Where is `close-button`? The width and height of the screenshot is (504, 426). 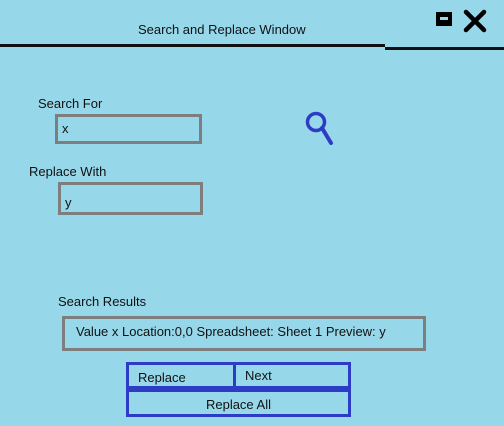
close-button is located at coordinates (475, 21).